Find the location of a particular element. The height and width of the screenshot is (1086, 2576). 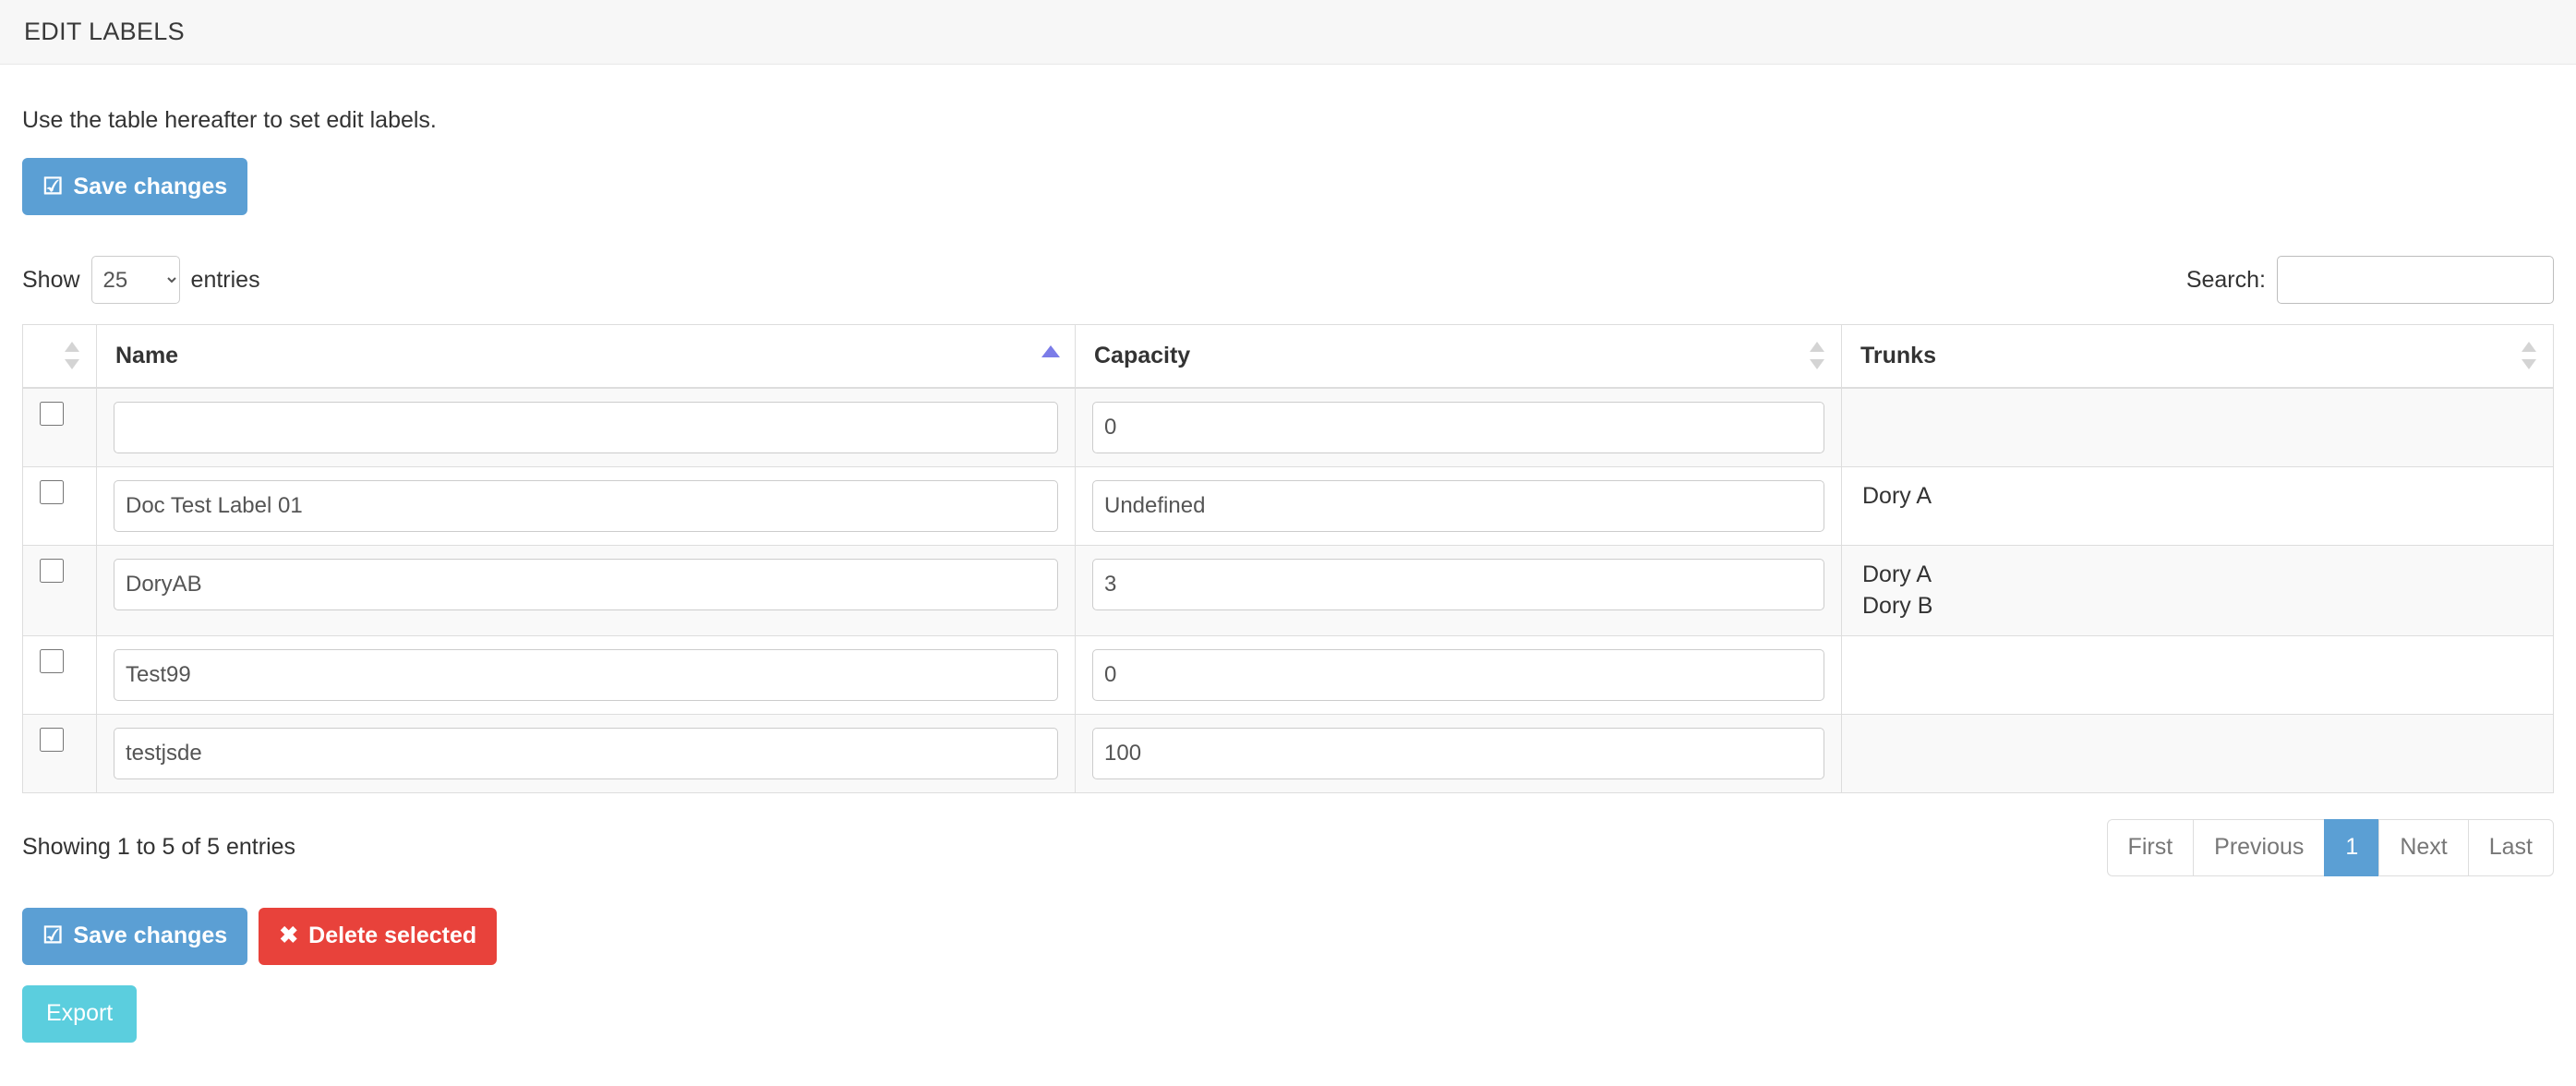

column-header-name: Name is located at coordinates (586, 356).